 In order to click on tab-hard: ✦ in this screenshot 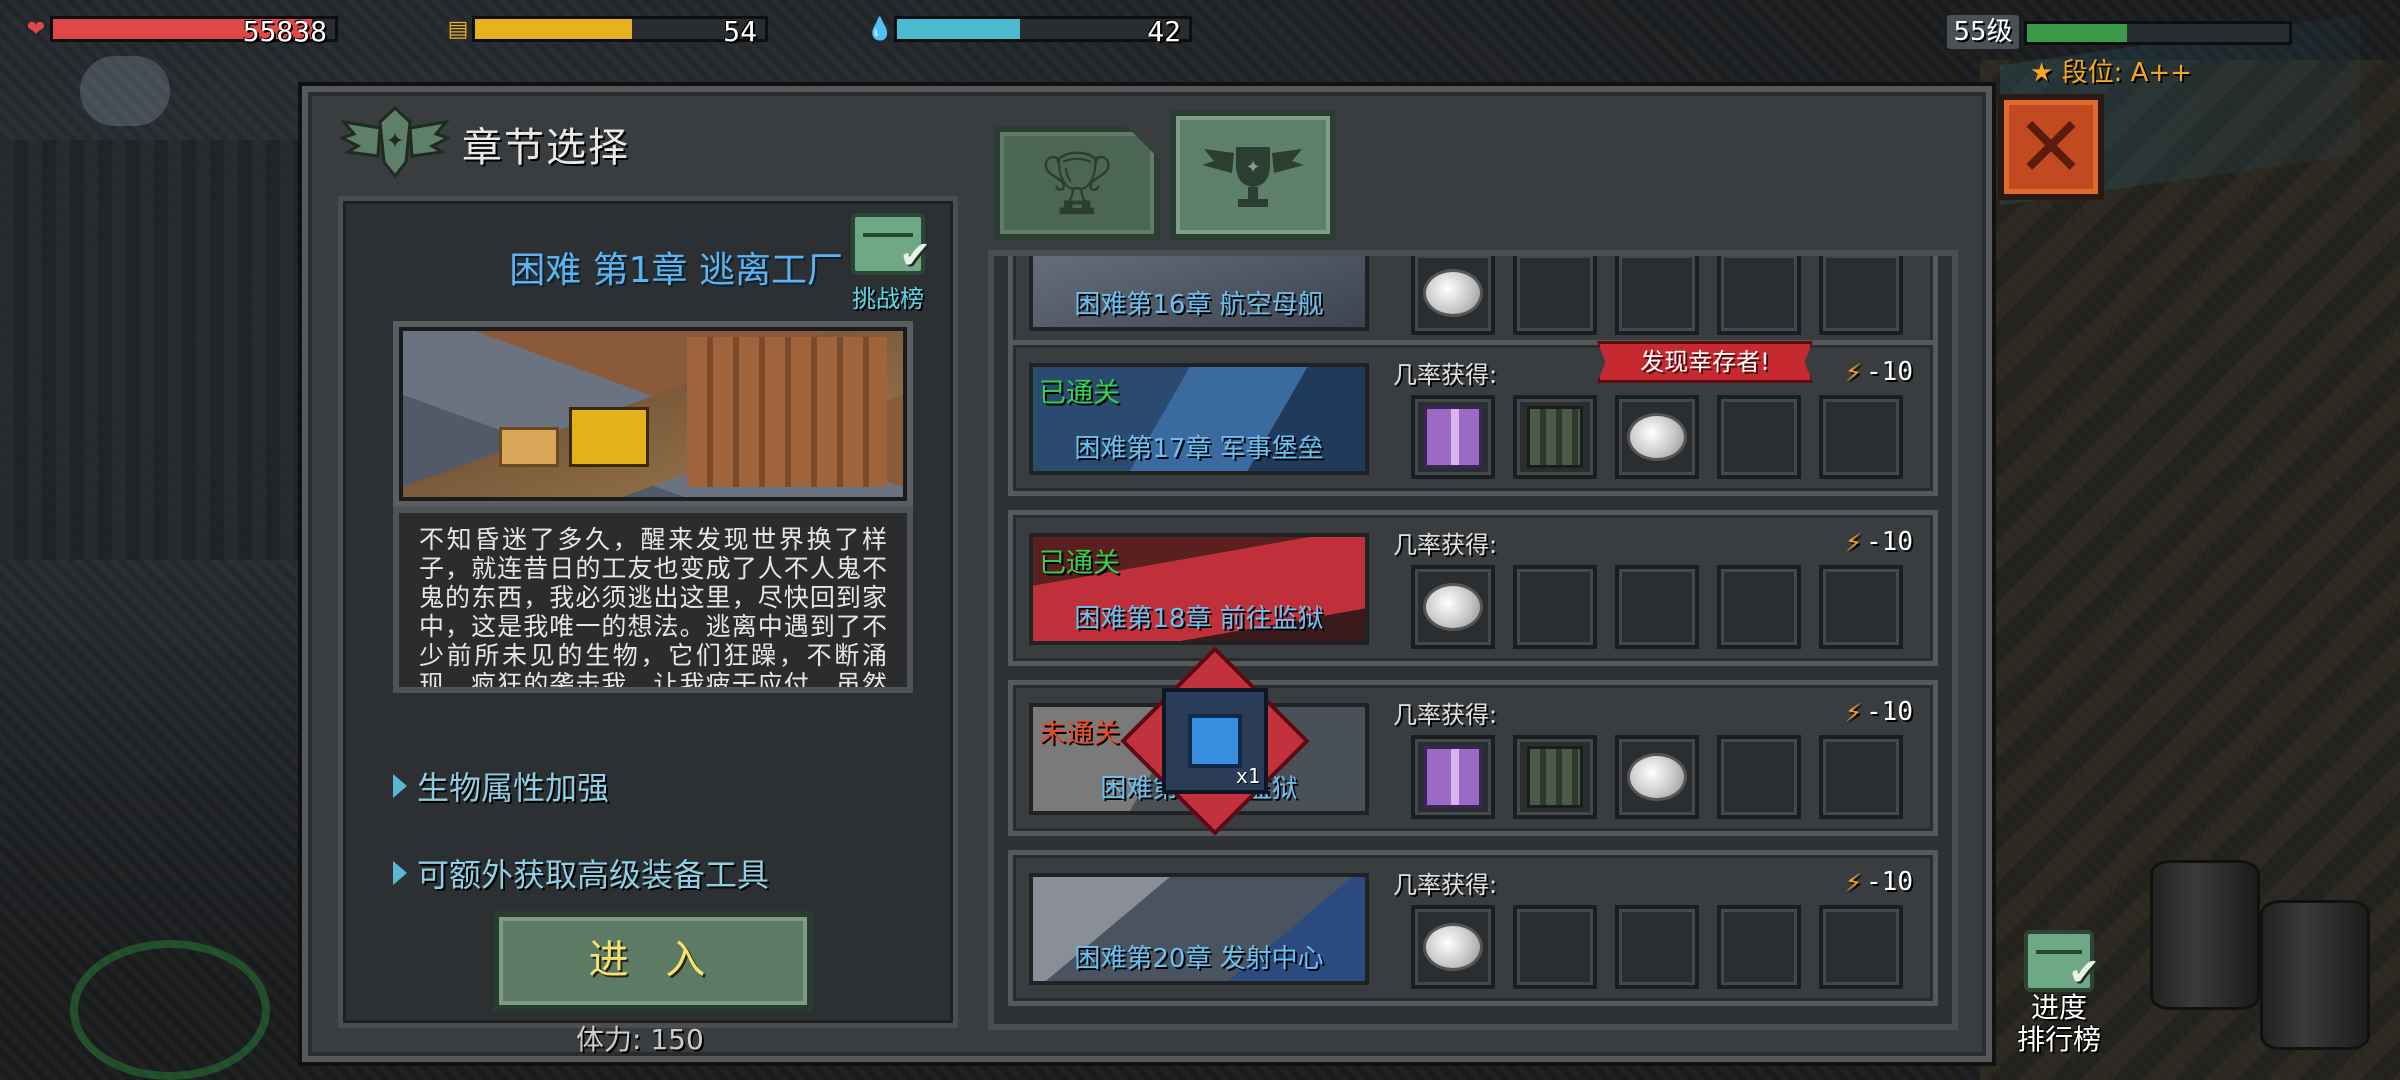, I will do `click(1253, 175)`.